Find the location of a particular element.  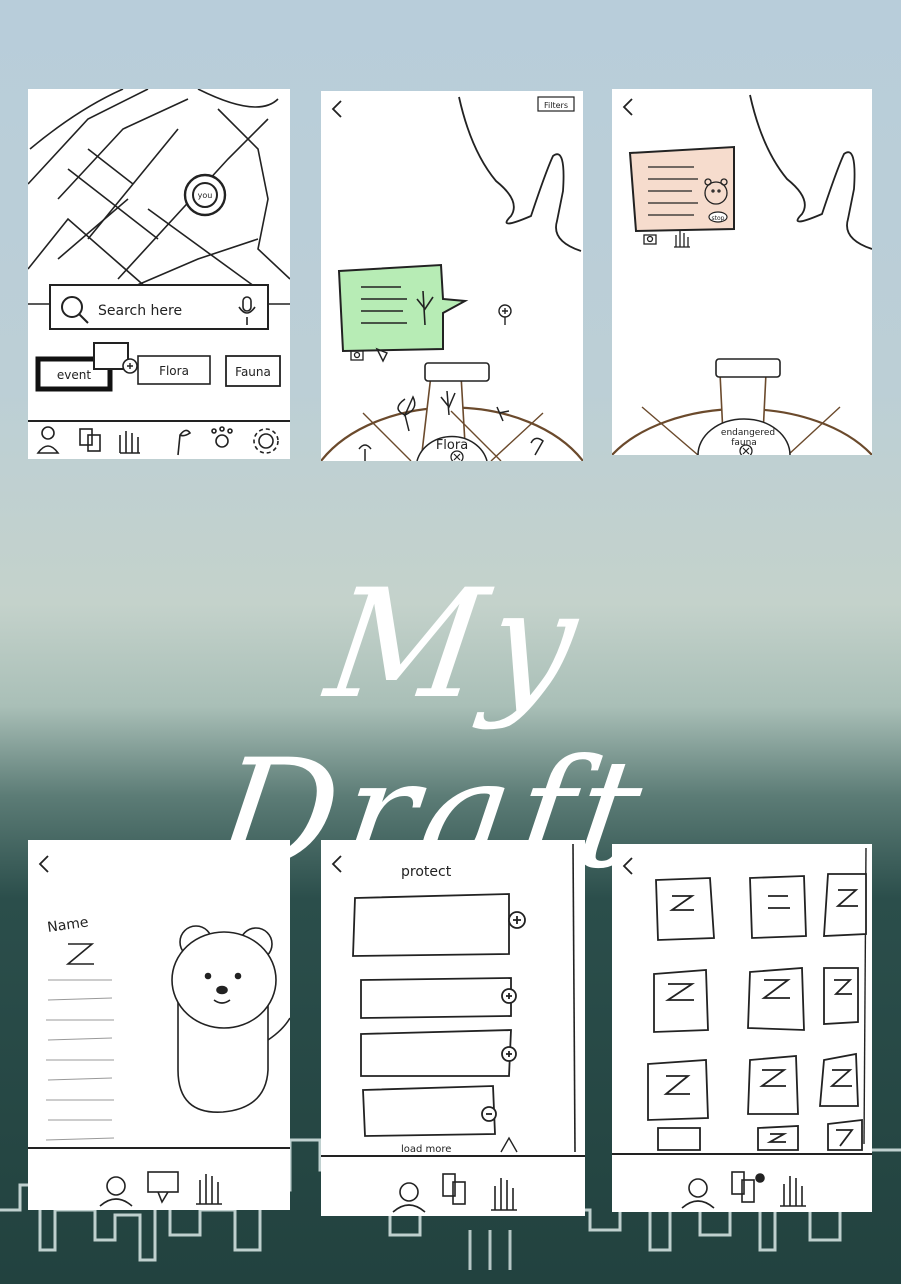

sketch-fauna-screen: stop endangered fauna is located at coordinates (742, 272).